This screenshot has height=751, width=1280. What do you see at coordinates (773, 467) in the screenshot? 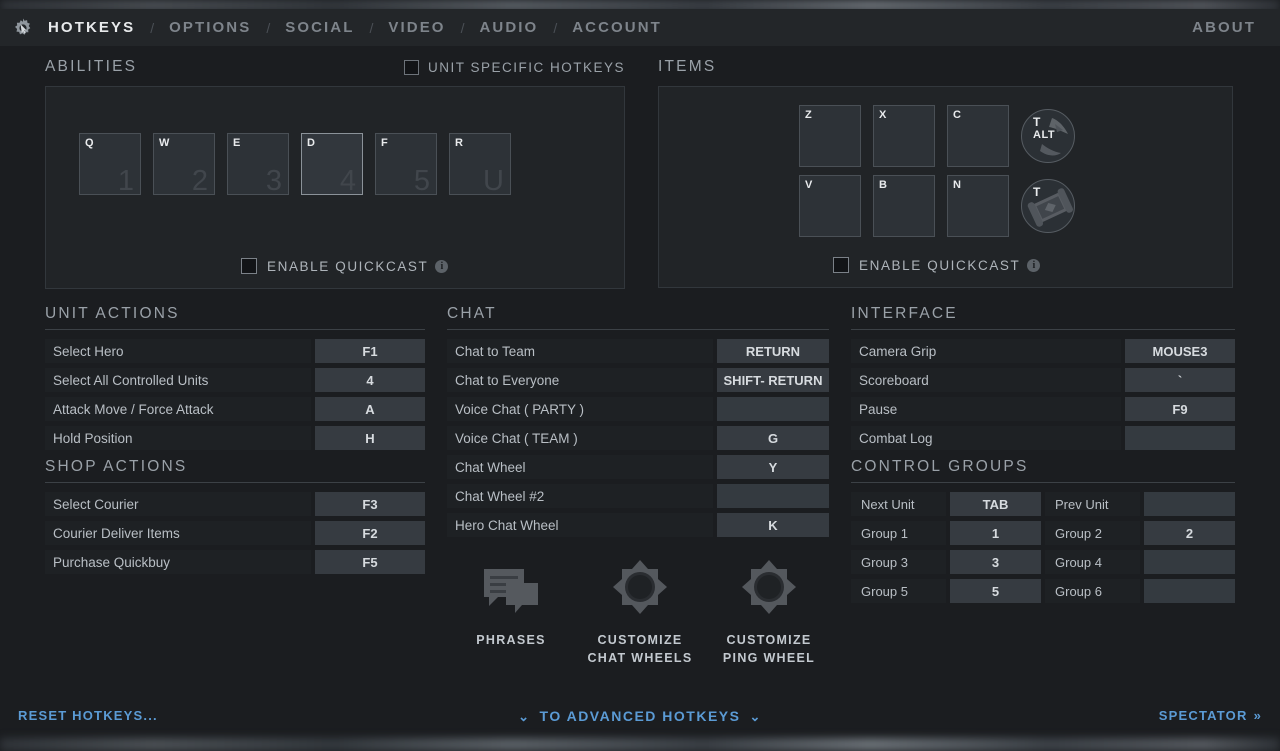
I see `keybind-button: Y` at bounding box center [773, 467].